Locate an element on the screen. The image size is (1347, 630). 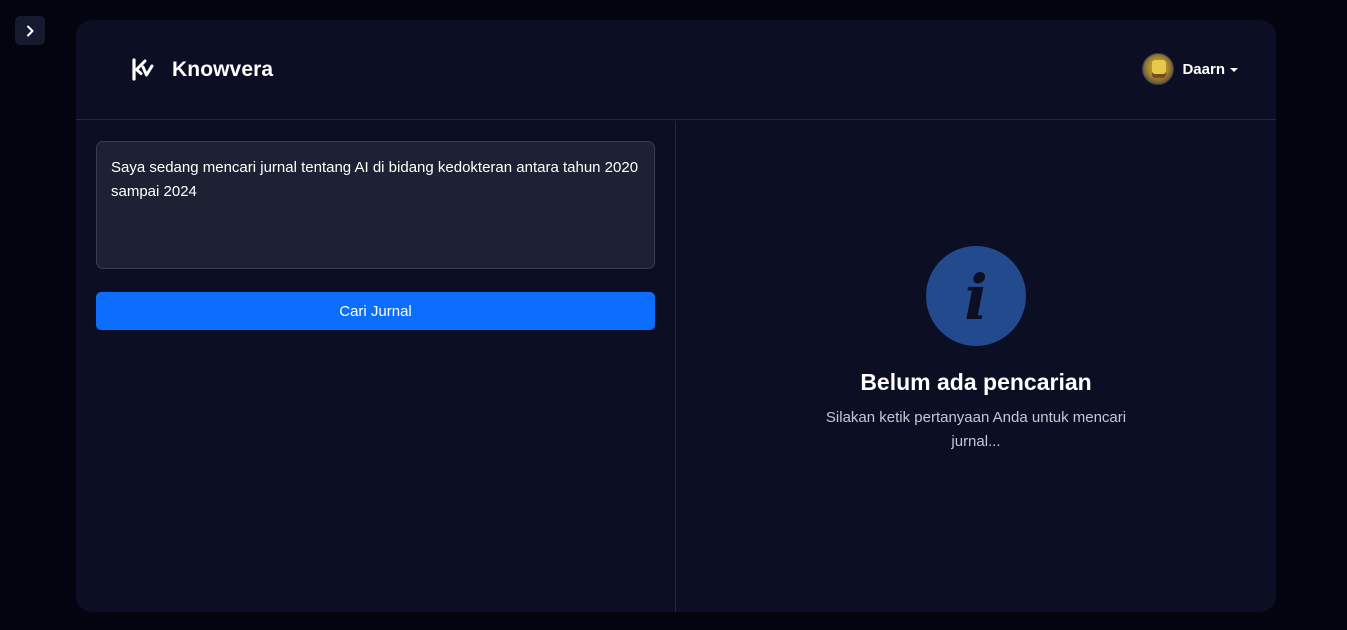
user-menu-dropdown: Daarn is located at coordinates (1190, 69).